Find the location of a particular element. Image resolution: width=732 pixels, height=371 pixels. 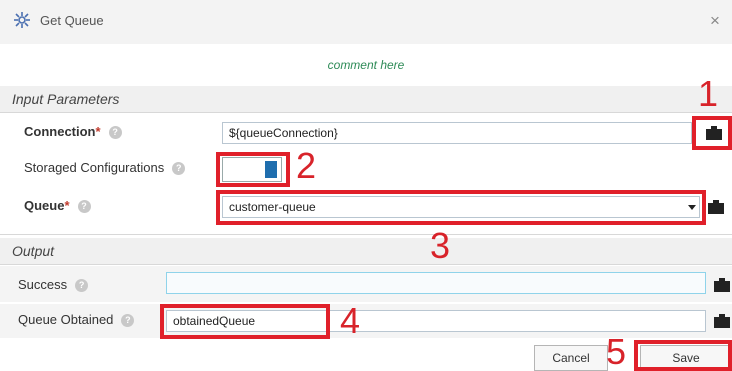

annotation-number-1: 1 is located at coordinates (708, 93).